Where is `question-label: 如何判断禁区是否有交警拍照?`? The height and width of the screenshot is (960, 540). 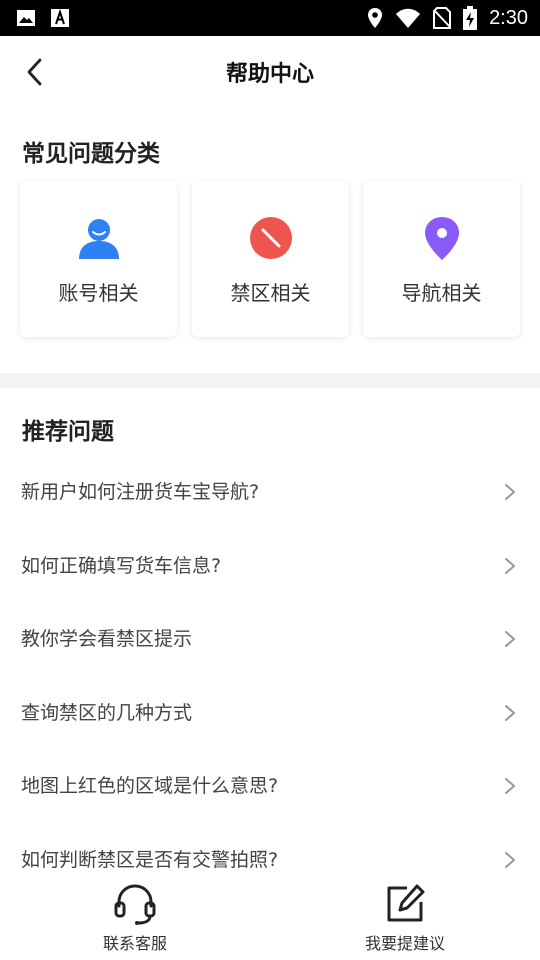 question-label: 如何判断禁区是否有交警拍照? is located at coordinates (150, 859).